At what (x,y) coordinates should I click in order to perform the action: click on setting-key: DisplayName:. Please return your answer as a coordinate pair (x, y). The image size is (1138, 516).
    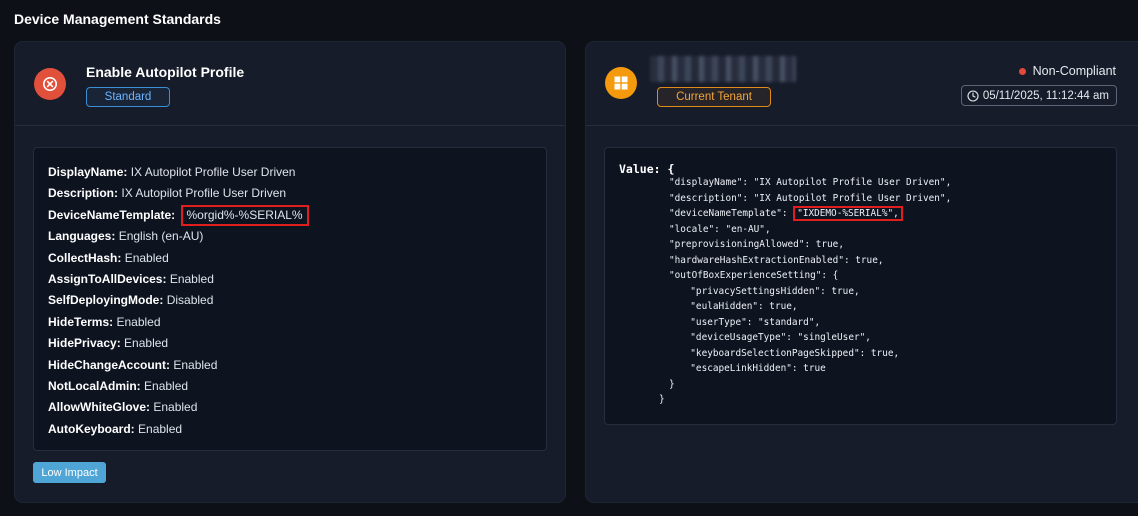
    Looking at the image, I should click on (88, 172).